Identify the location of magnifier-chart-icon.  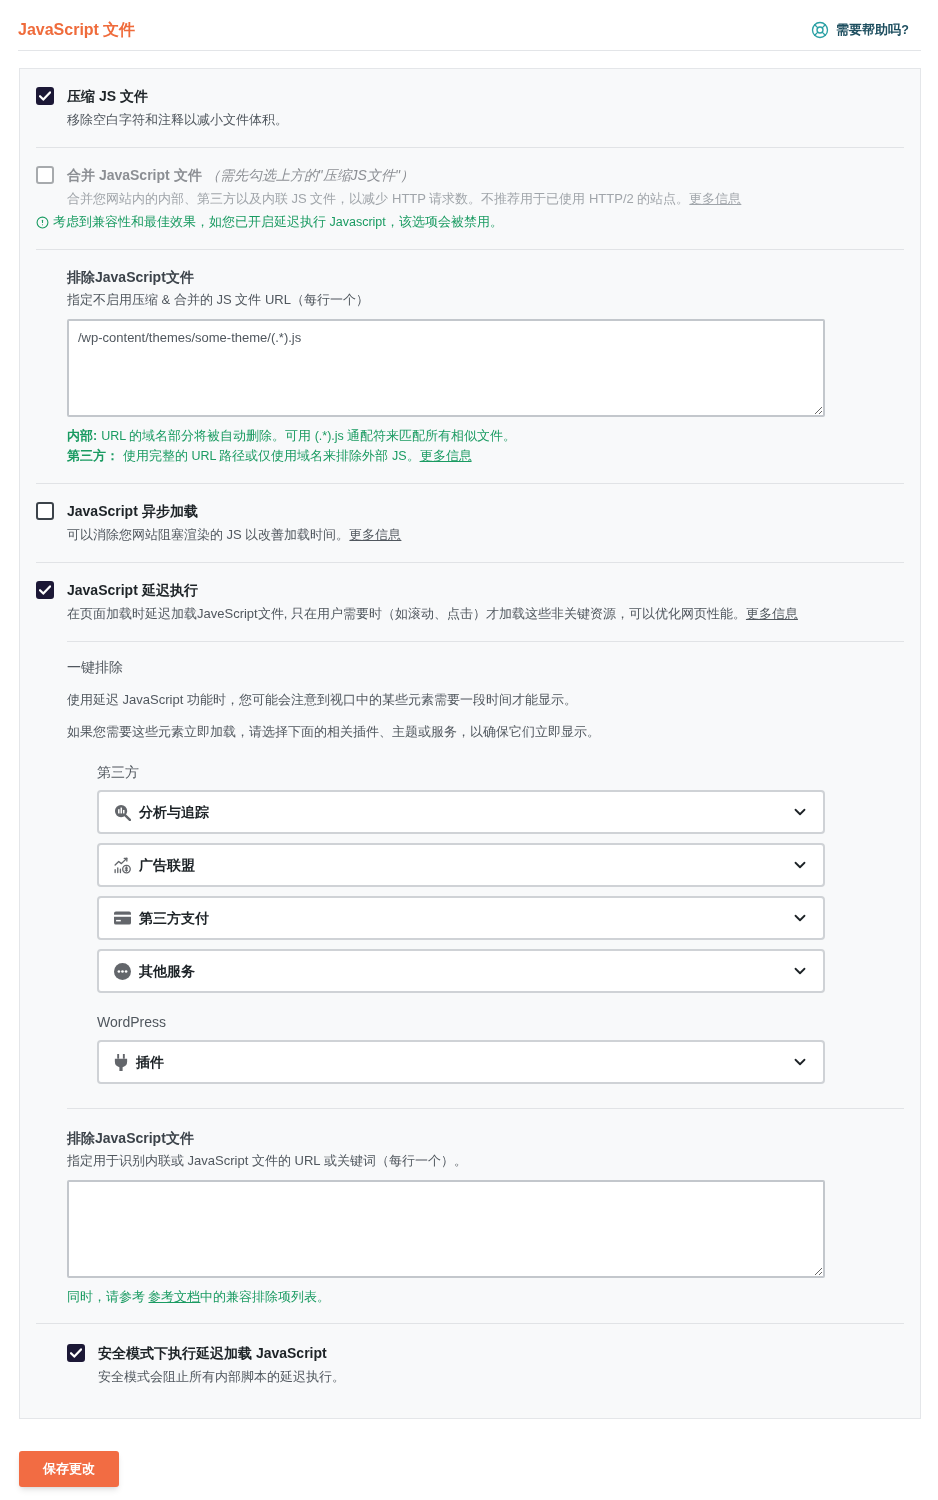
(122, 812).